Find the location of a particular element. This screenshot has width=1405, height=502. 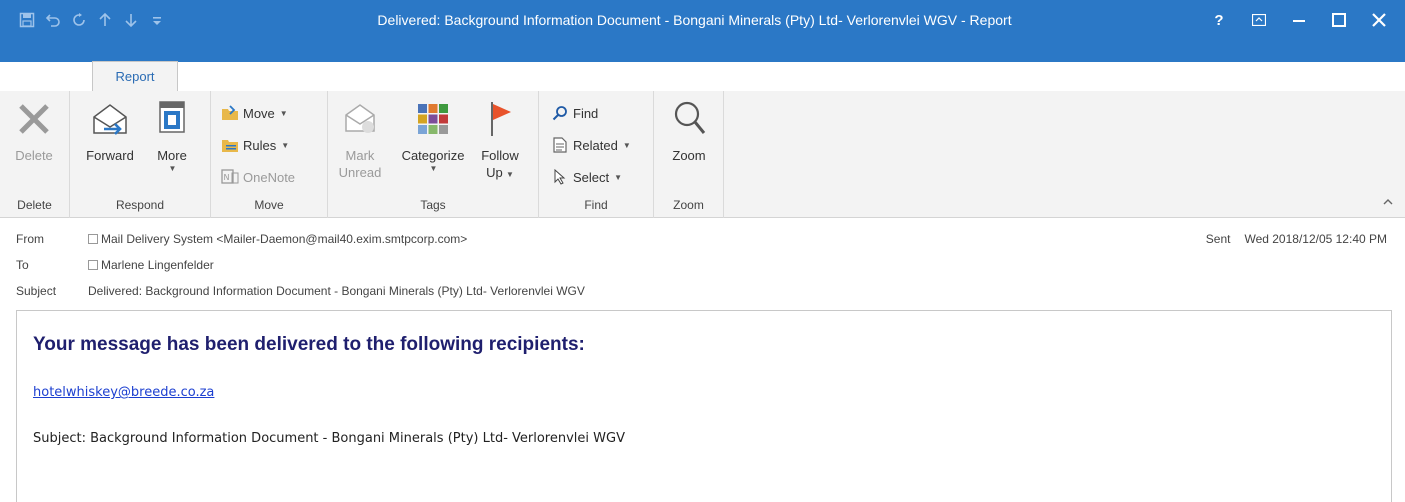

svg-text: N is located at coordinates (227, 177).